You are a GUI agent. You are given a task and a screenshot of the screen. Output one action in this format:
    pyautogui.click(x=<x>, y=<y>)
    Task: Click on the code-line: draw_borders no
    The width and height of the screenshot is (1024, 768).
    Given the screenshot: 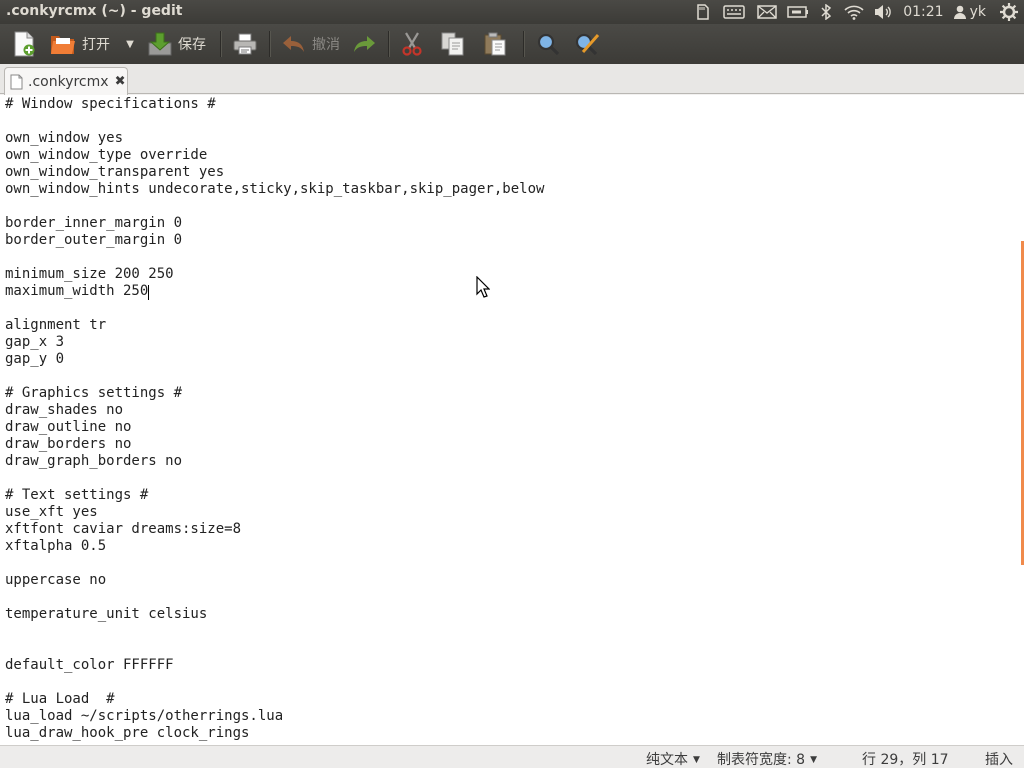 What is the action you would take?
    pyautogui.click(x=274, y=444)
    